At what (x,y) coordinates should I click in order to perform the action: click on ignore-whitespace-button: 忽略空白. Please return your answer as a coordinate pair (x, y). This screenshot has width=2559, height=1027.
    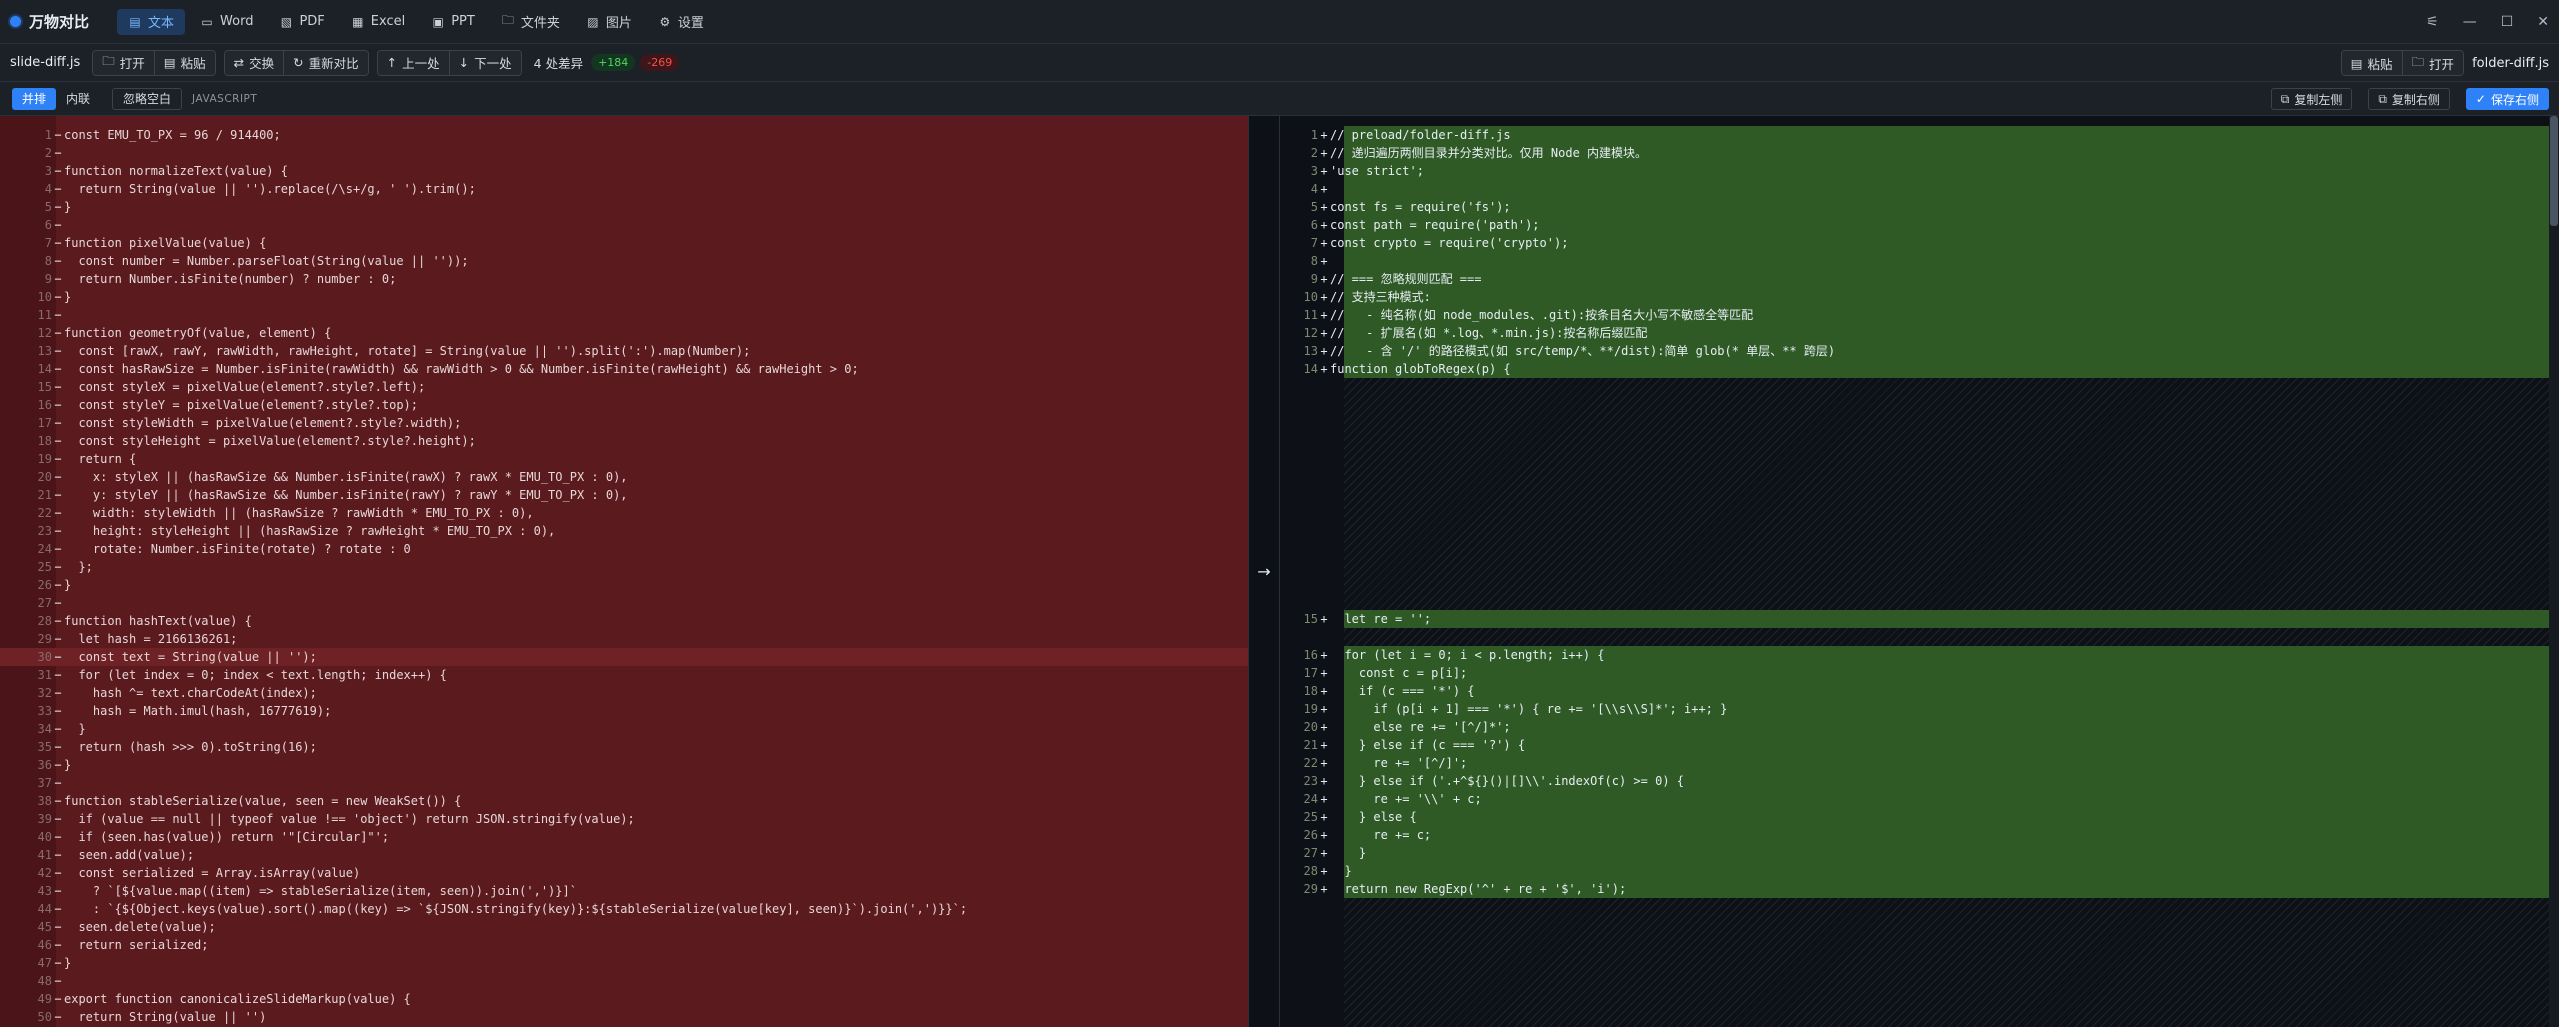
    Looking at the image, I should click on (147, 98).